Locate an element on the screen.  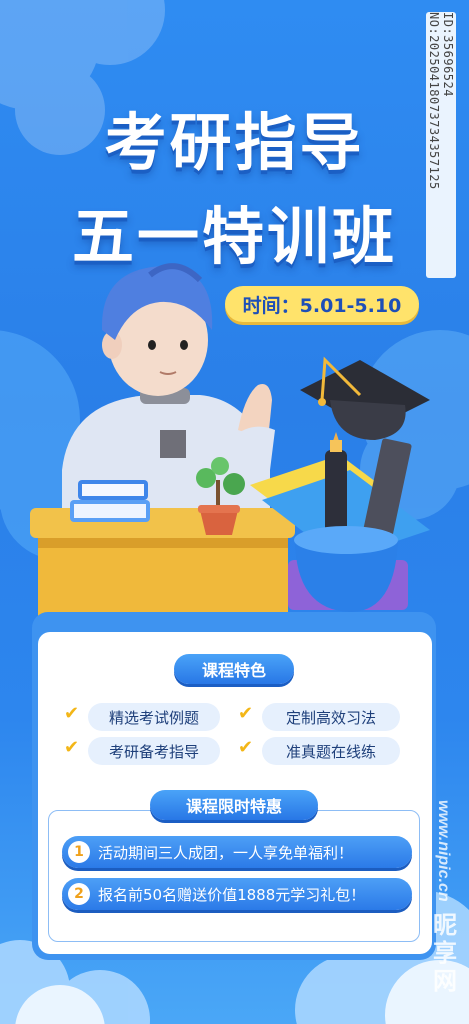
feature-item: 准真题在线练 is located at coordinates (331, 751).